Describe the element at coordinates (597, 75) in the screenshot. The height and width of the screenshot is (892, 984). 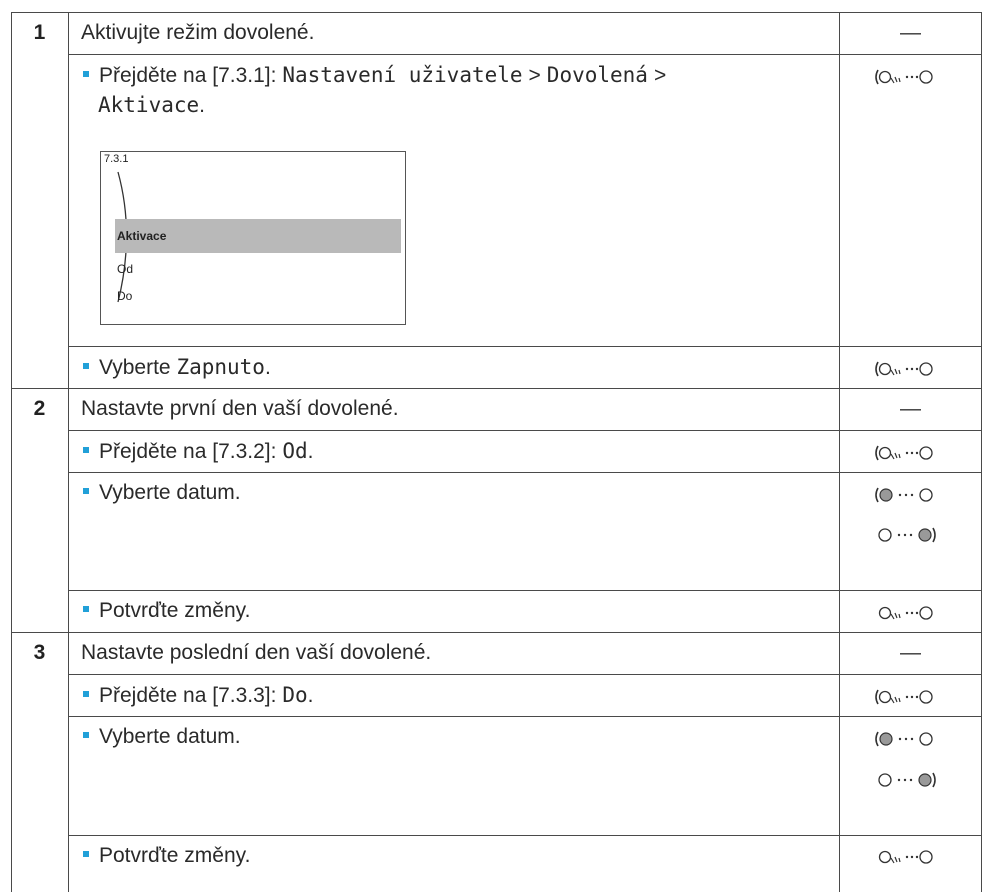
I see `menu-path-item: Dovolená` at that location.